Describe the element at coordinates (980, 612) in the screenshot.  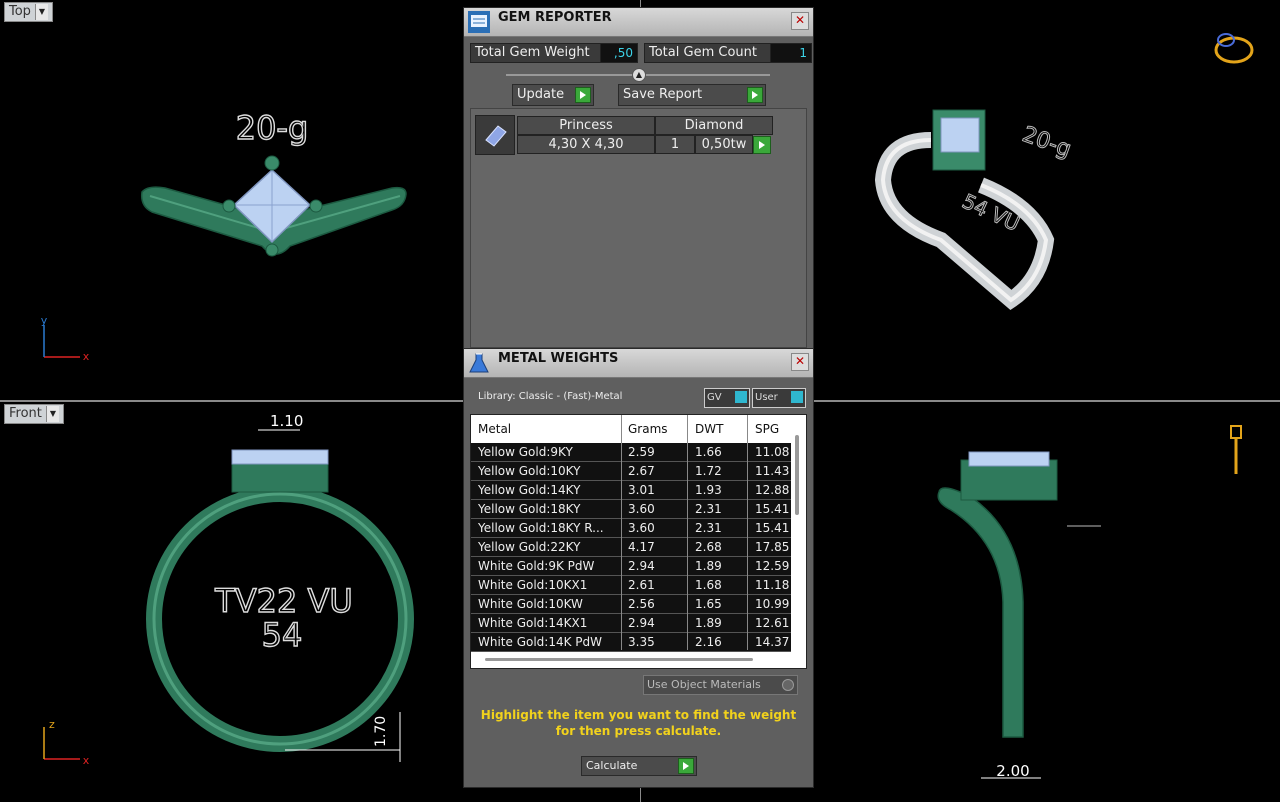
I see `ring-shank-side` at that location.